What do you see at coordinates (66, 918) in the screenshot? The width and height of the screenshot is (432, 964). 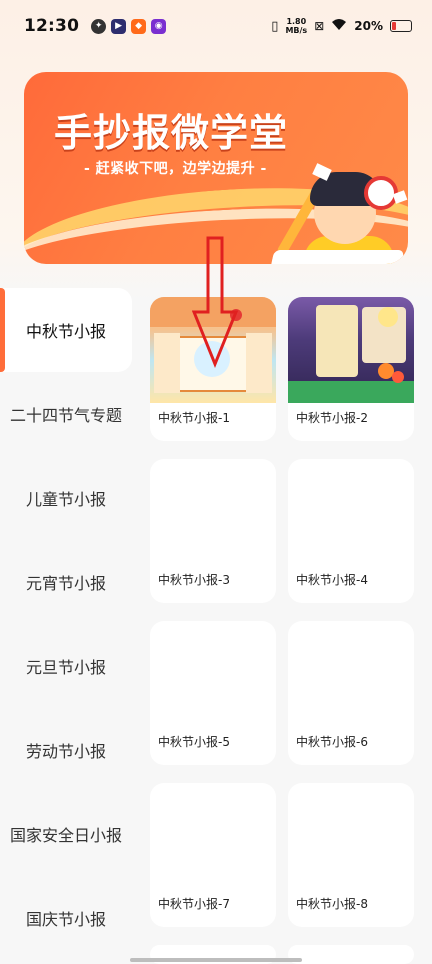 I see `sidebar-item-national-day: 国庆节小报` at bounding box center [66, 918].